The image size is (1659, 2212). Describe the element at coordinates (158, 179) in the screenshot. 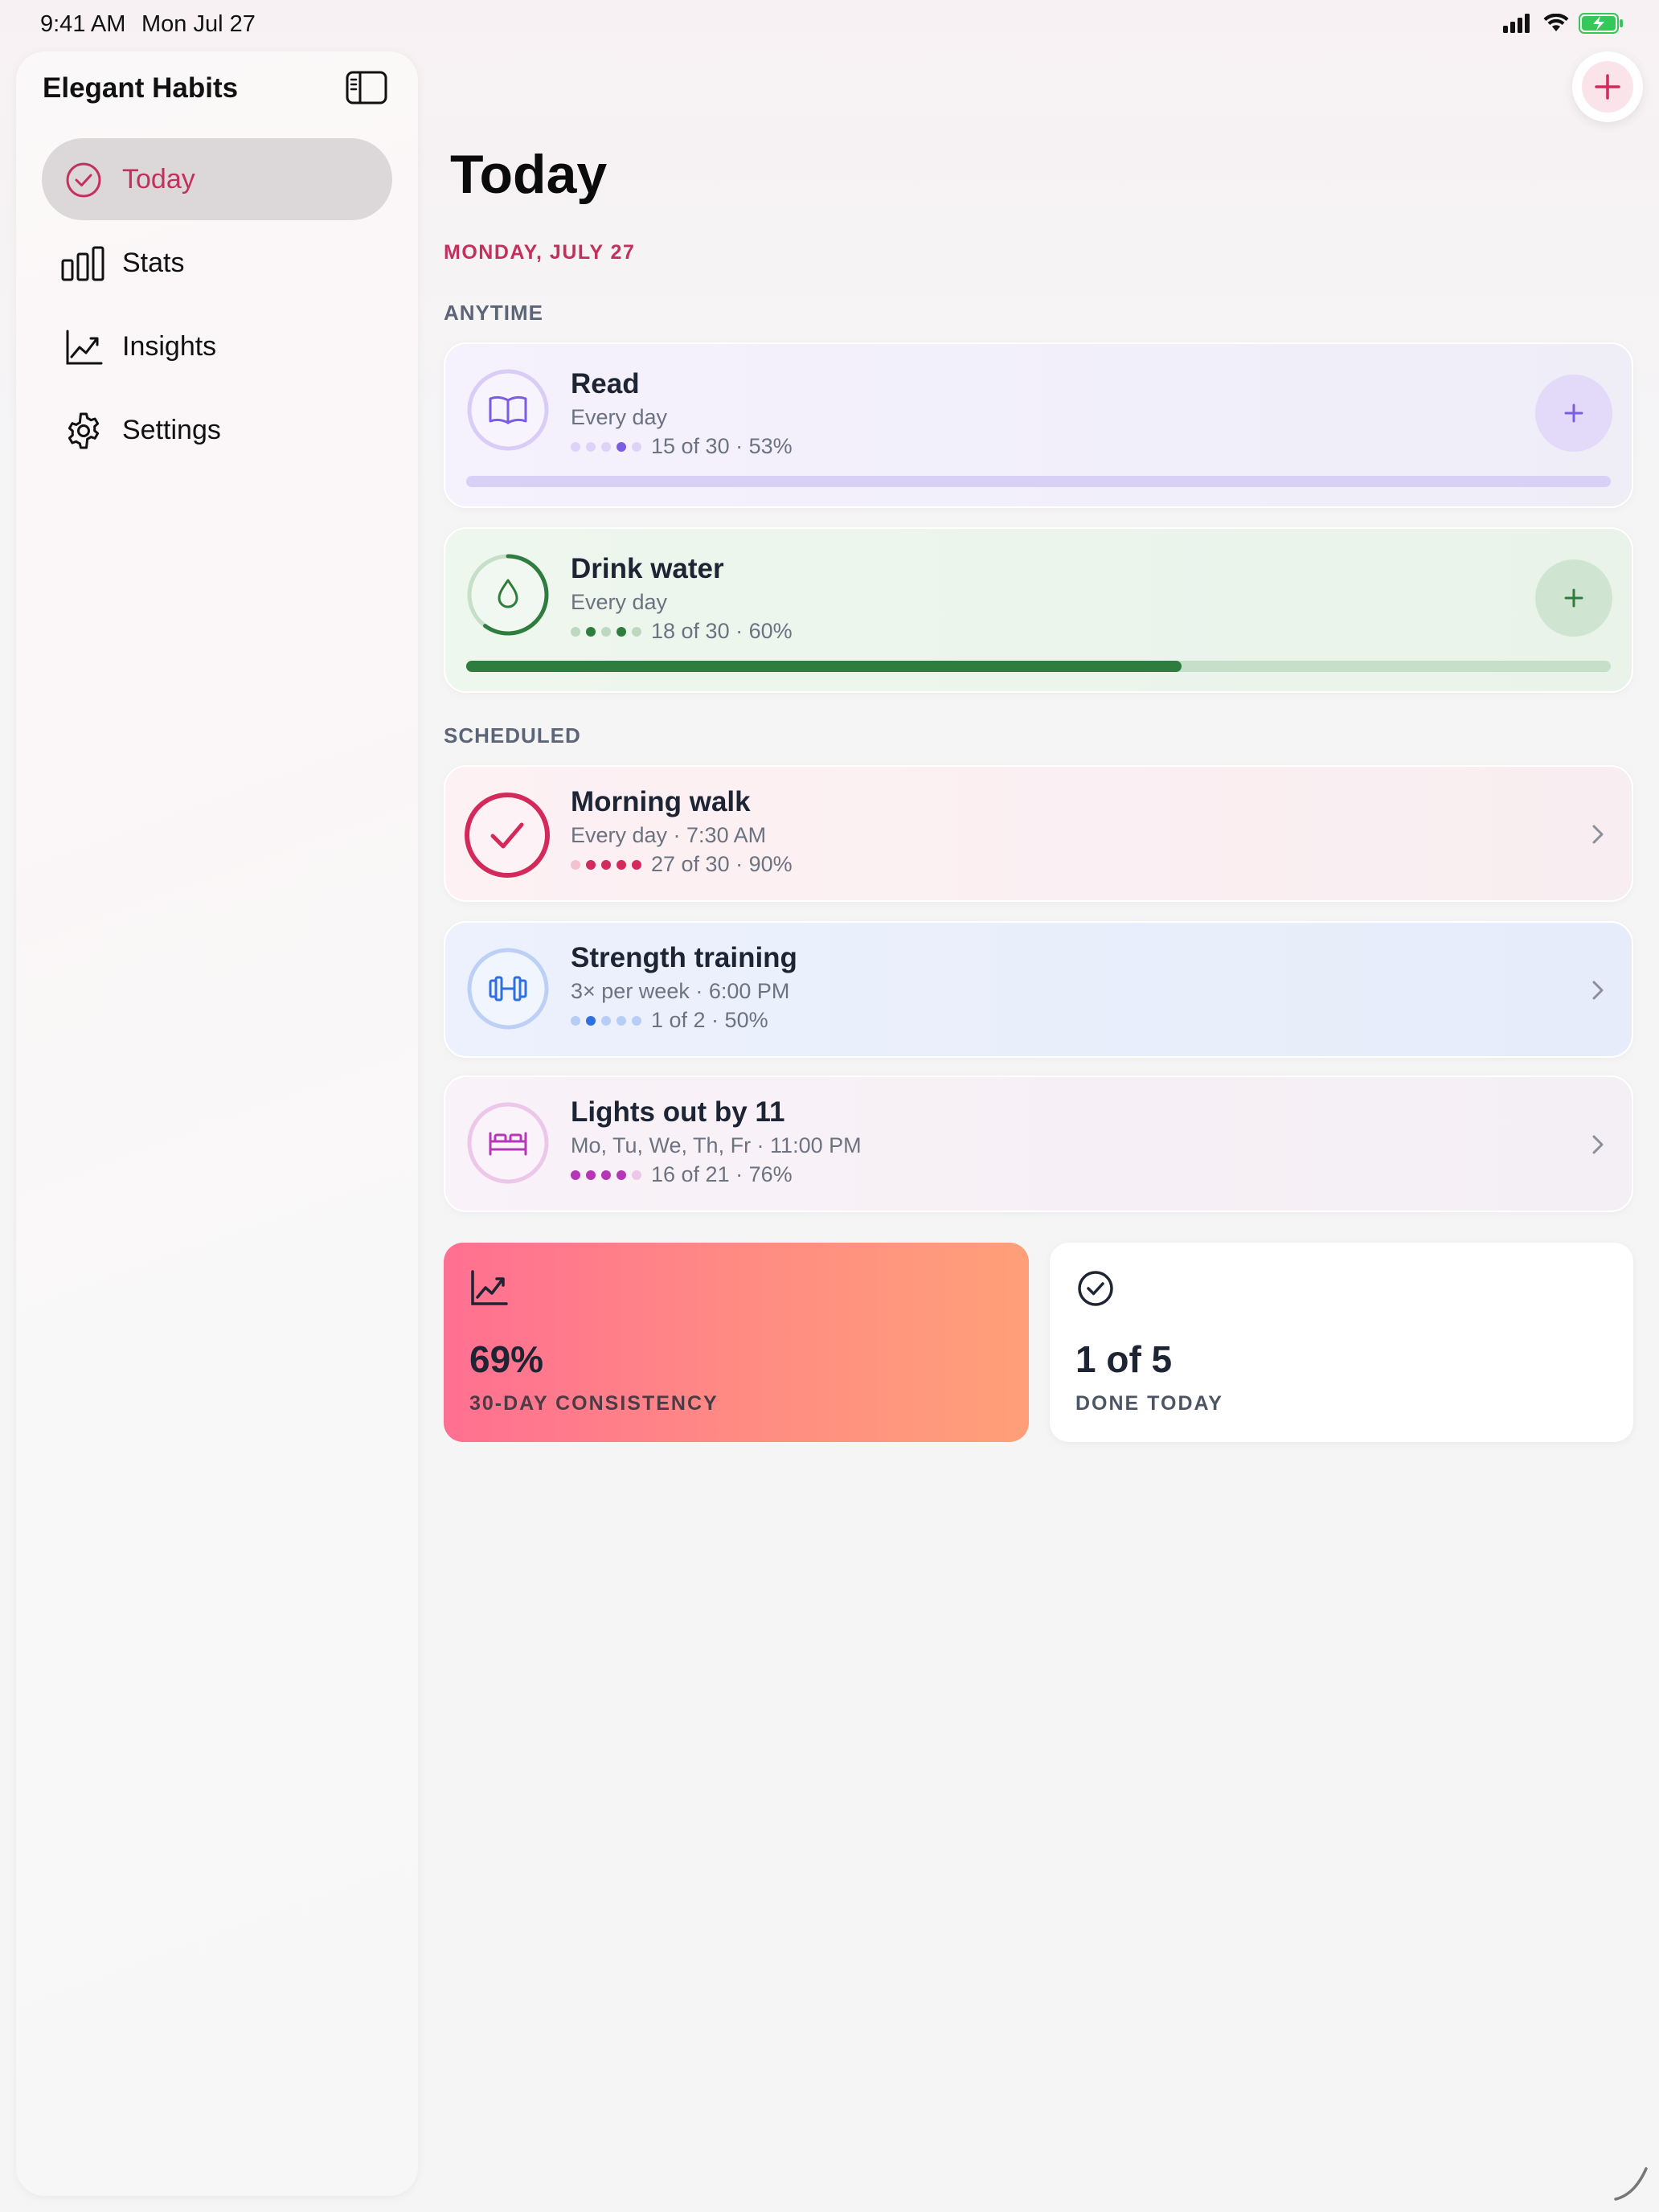

I see `sidebar-item-label: Today` at that location.